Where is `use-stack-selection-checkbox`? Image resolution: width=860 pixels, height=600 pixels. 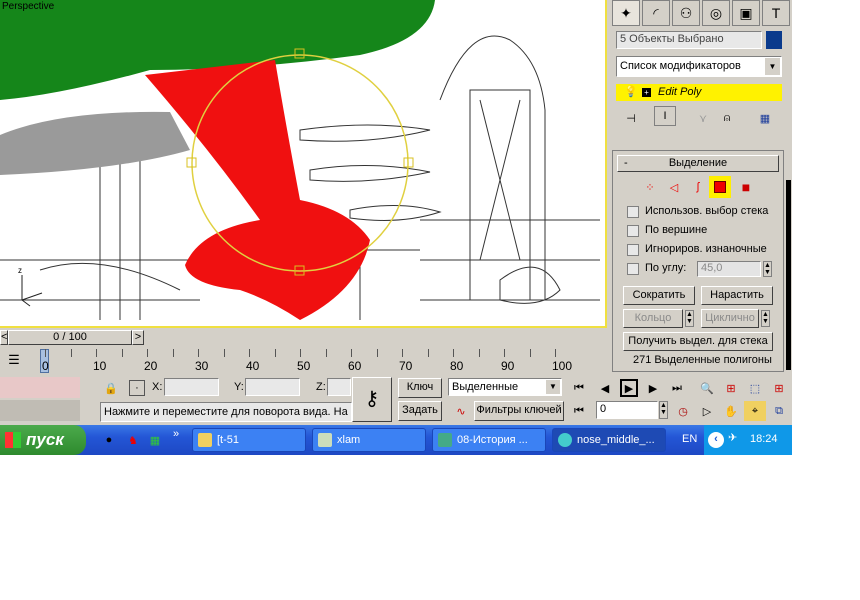 use-stack-selection-checkbox is located at coordinates (633, 212).